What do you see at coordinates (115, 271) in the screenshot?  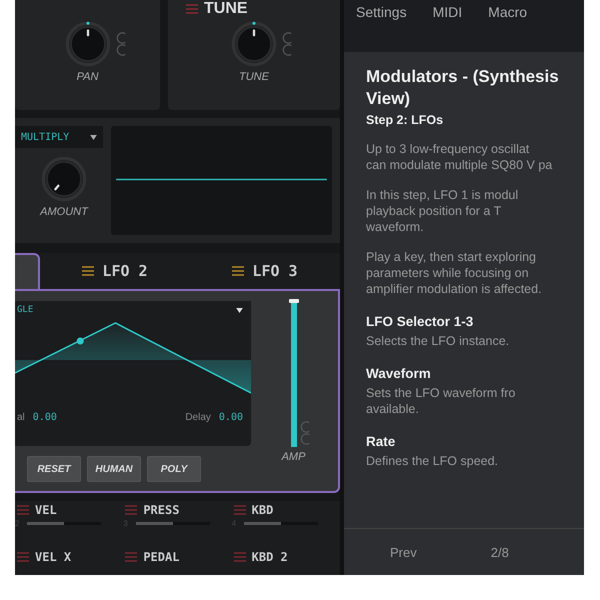 I see `lfo-tab: LFO 2` at bounding box center [115, 271].